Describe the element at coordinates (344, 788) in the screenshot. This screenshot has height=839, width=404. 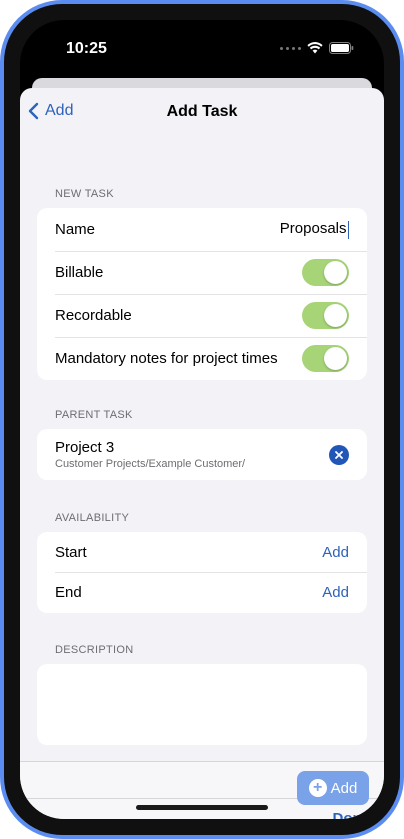
I see `add-button-label: Add` at that location.